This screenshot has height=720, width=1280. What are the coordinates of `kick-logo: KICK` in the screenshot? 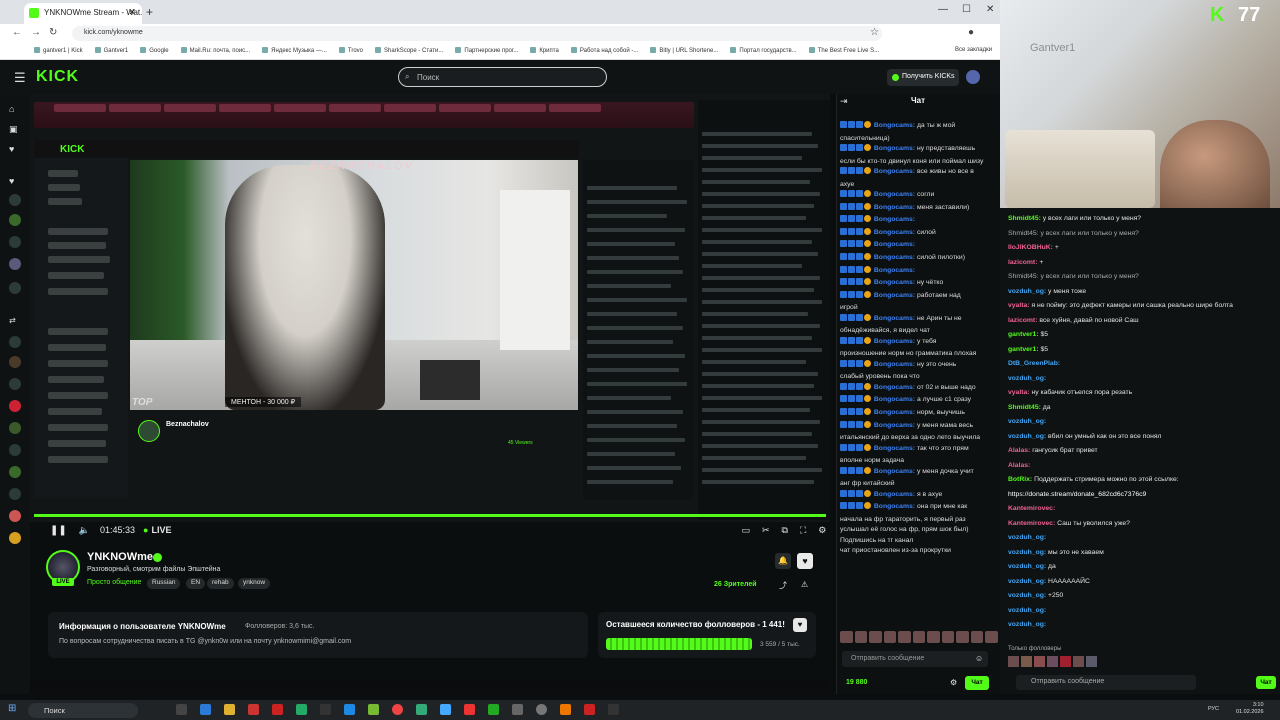 It's located at (57, 77).